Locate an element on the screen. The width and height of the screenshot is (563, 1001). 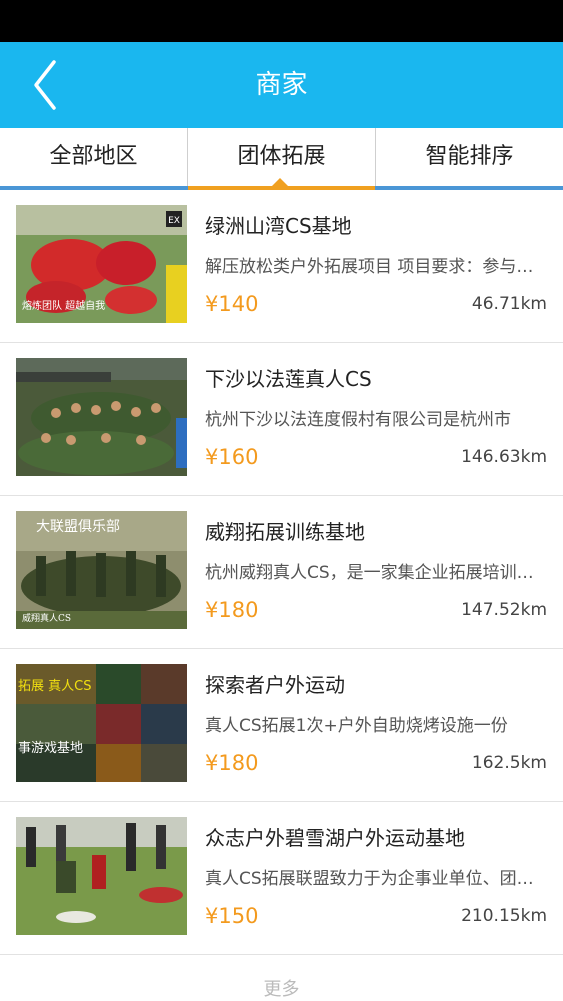
load-more-button: 更多 is located at coordinates (281, 988).